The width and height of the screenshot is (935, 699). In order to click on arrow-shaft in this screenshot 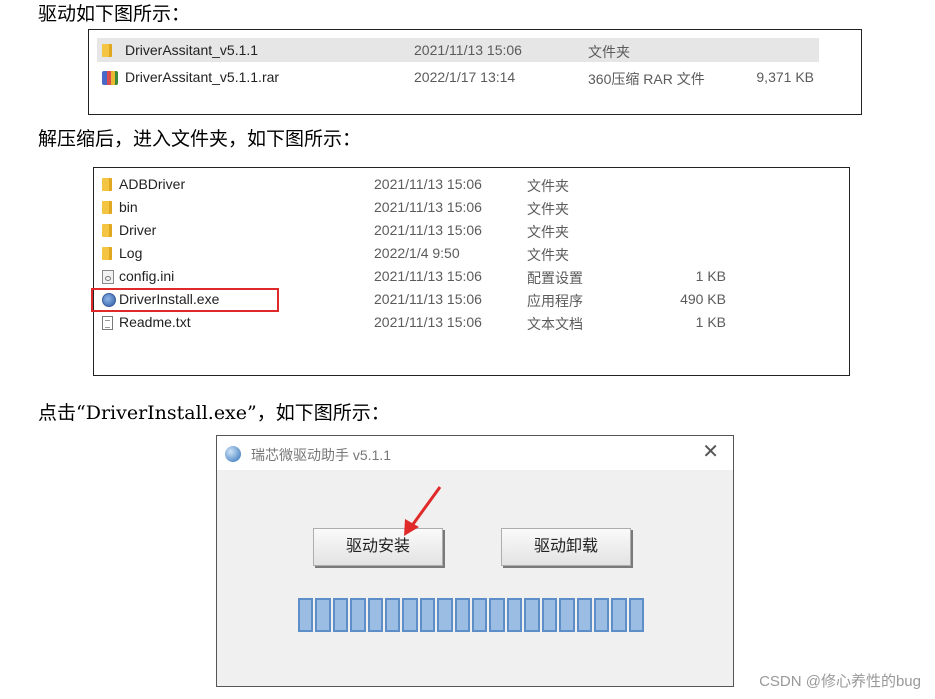, I will do `click(425, 507)`.